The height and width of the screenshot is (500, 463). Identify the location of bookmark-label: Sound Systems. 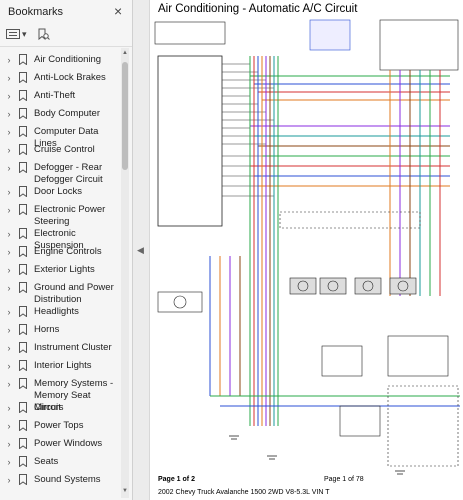
(67, 479).